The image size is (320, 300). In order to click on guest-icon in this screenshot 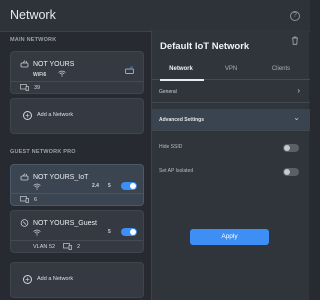, I will do `click(24, 224)`.